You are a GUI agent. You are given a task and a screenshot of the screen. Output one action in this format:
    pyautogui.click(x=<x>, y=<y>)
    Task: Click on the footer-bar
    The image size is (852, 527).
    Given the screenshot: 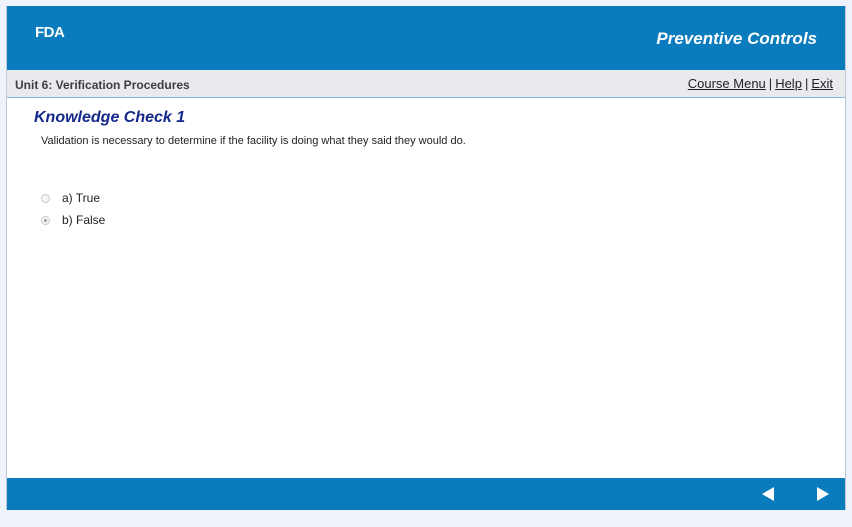 What is the action you would take?
    pyautogui.click(x=426, y=494)
    